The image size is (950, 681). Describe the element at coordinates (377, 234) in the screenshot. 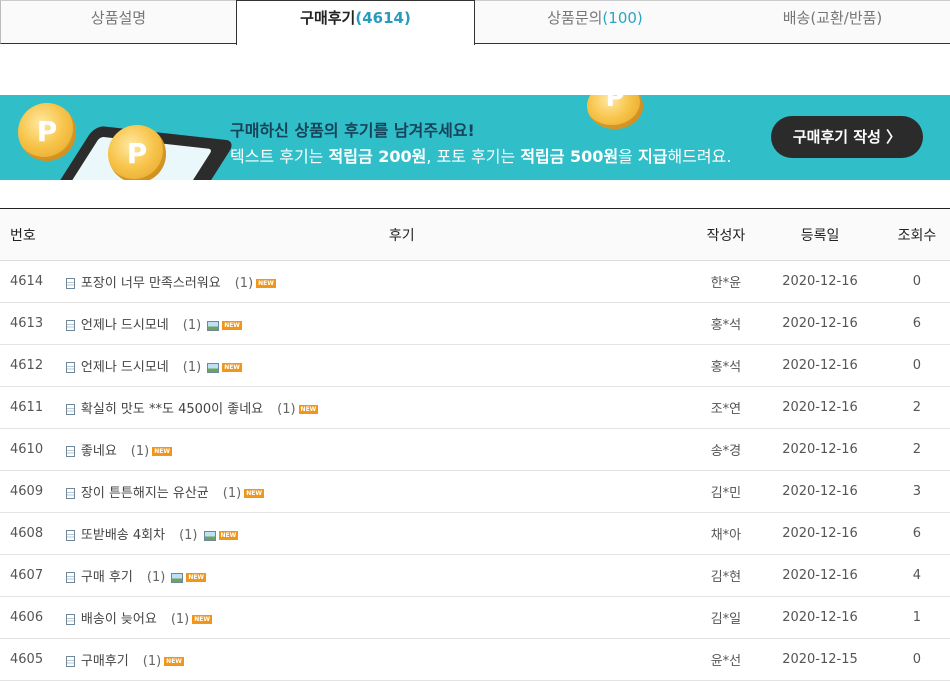

I see `header-title: 후기` at that location.